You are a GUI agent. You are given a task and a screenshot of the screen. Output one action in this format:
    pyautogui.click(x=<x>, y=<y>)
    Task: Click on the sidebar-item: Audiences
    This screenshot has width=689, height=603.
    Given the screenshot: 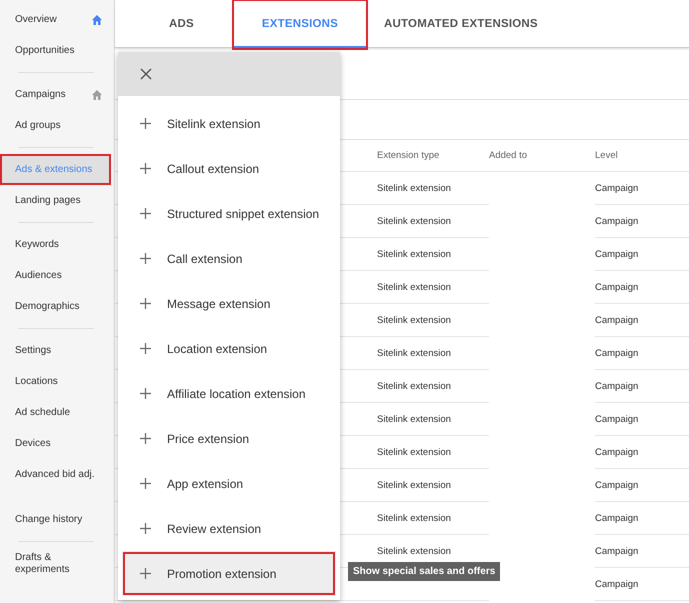 What is the action you would take?
    pyautogui.click(x=55, y=275)
    